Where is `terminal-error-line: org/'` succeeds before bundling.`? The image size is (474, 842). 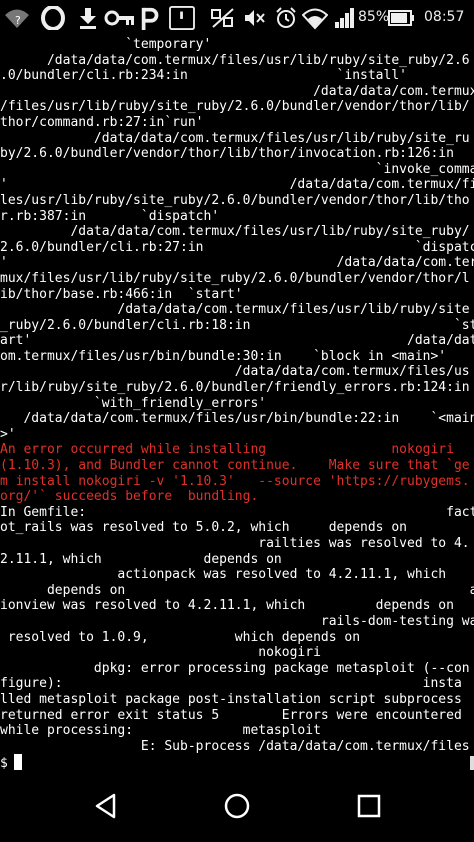 terminal-error-line: org/'` succeeds before bundling. is located at coordinates (129, 497).